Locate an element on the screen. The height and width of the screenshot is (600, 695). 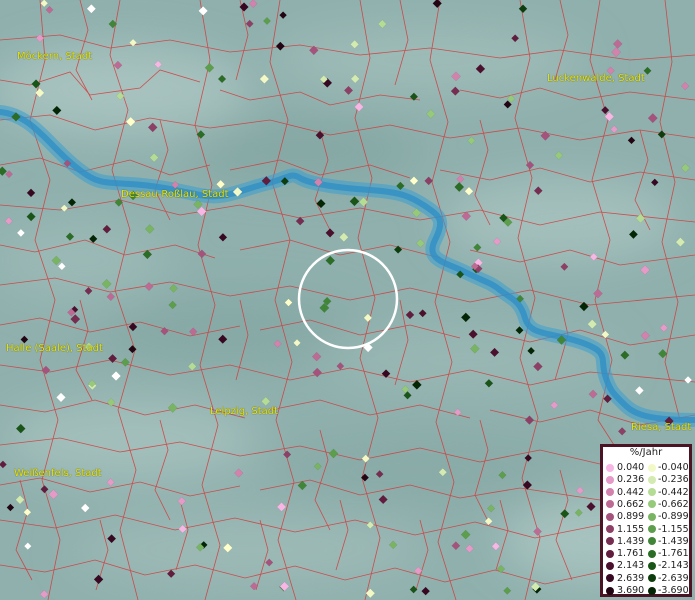
legend-value-positive: 0.442 is located at coordinates (631, 492).